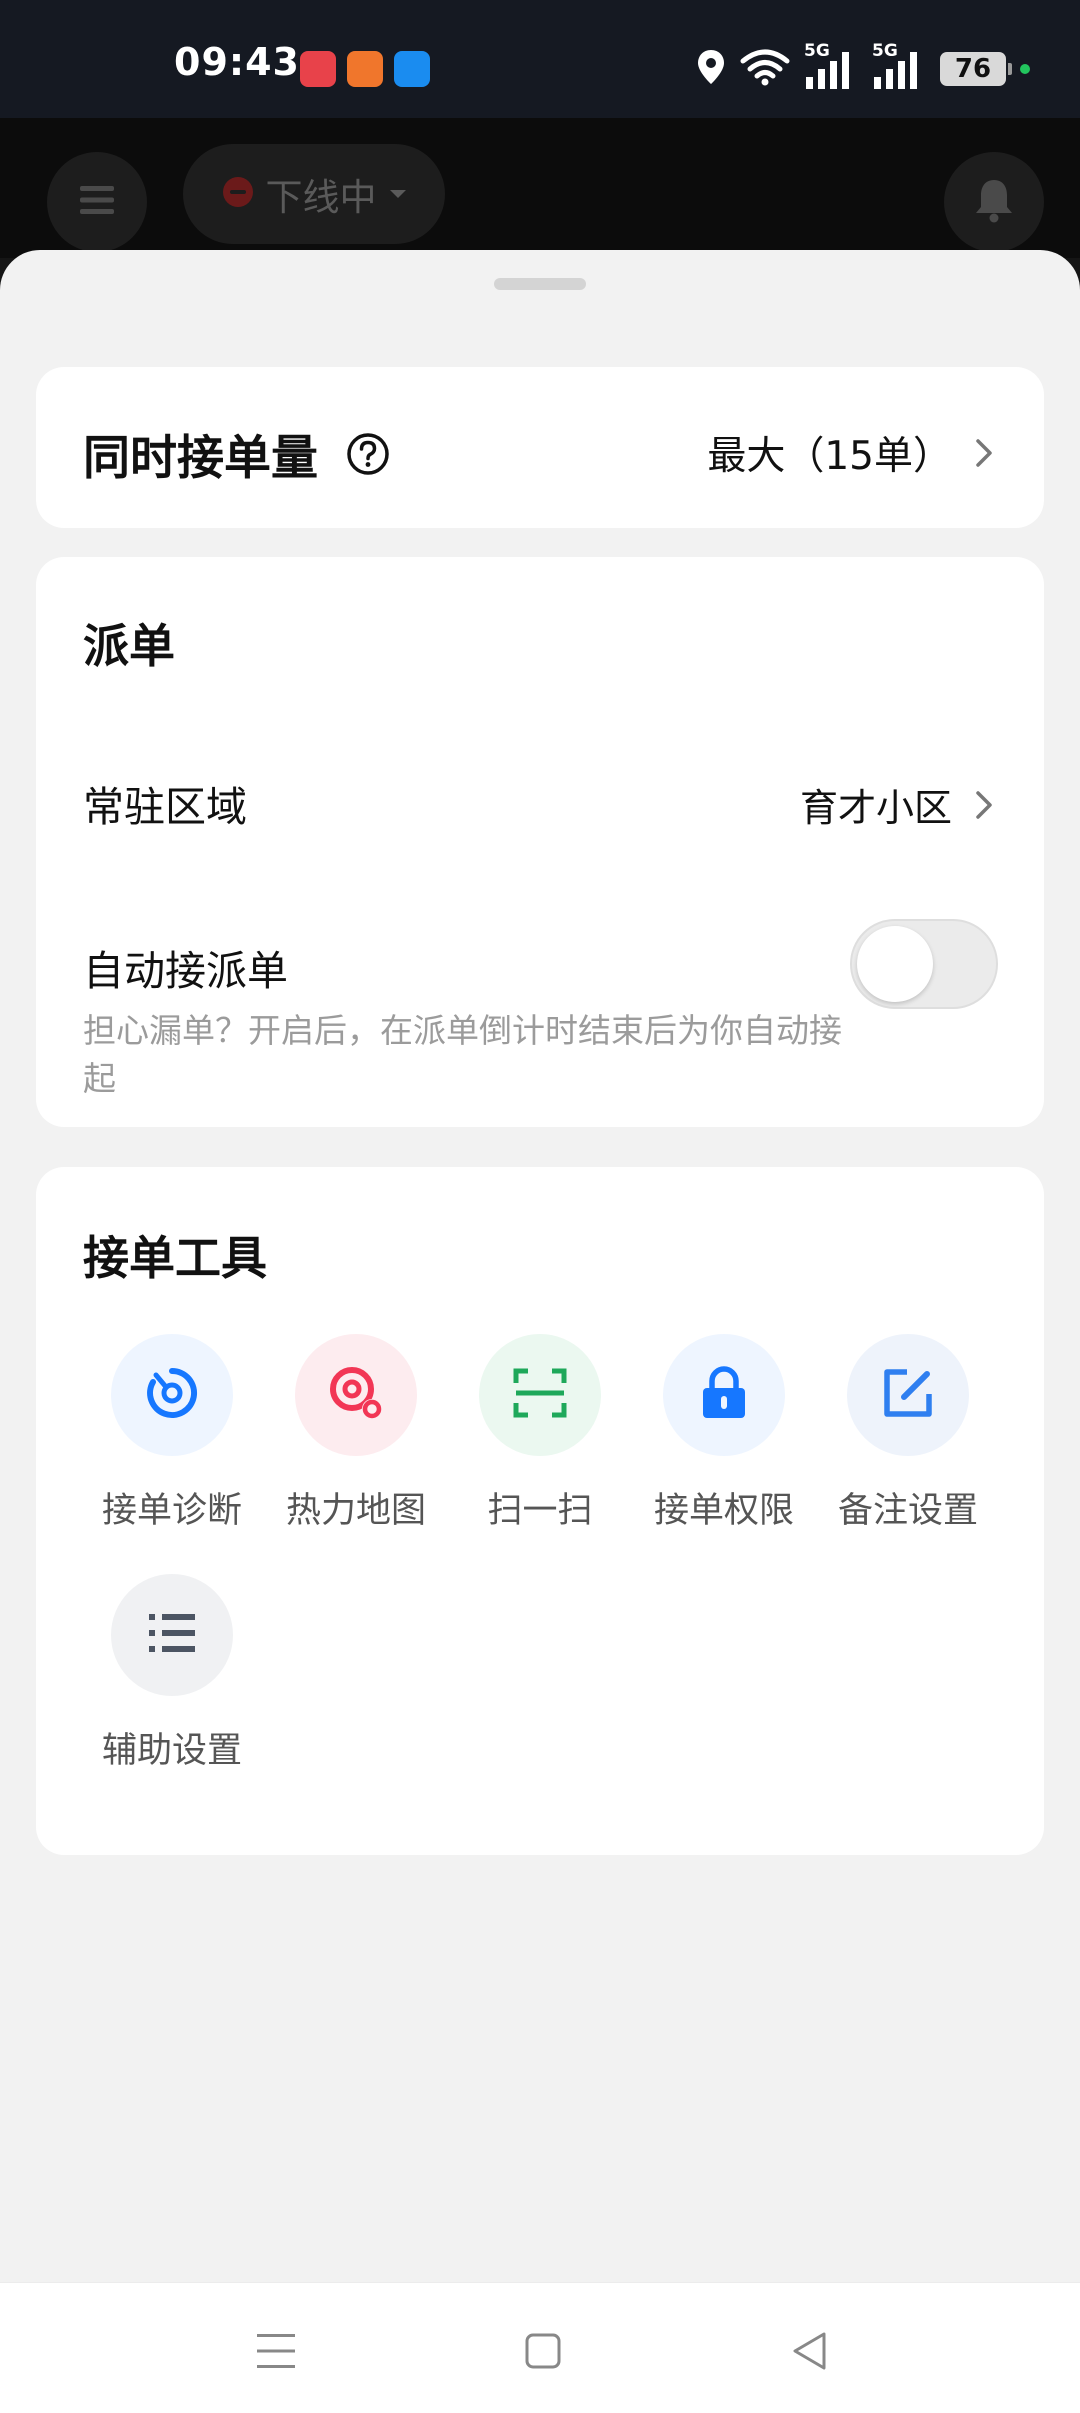 The image size is (1080, 2413). Describe the element at coordinates (831, 65) in the screenshot. I see `signal-icon: 5G` at that location.